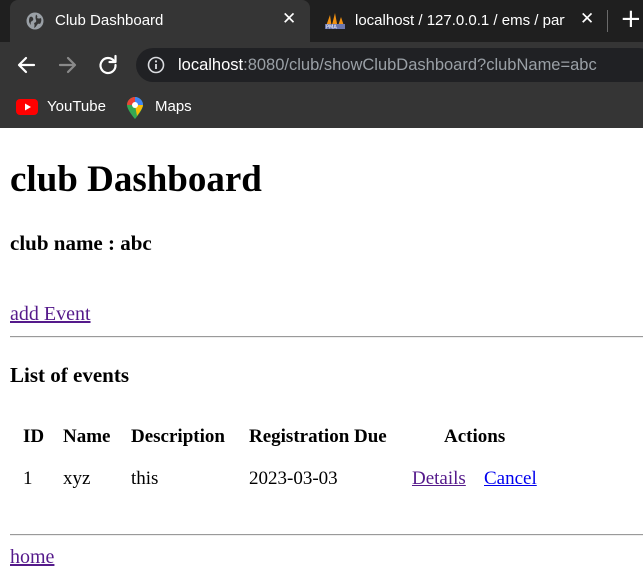 This screenshot has width=643, height=585. What do you see at coordinates (76, 106) in the screenshot?
I see `bookmark-label: YouTube` at bounding box center [76, 106].